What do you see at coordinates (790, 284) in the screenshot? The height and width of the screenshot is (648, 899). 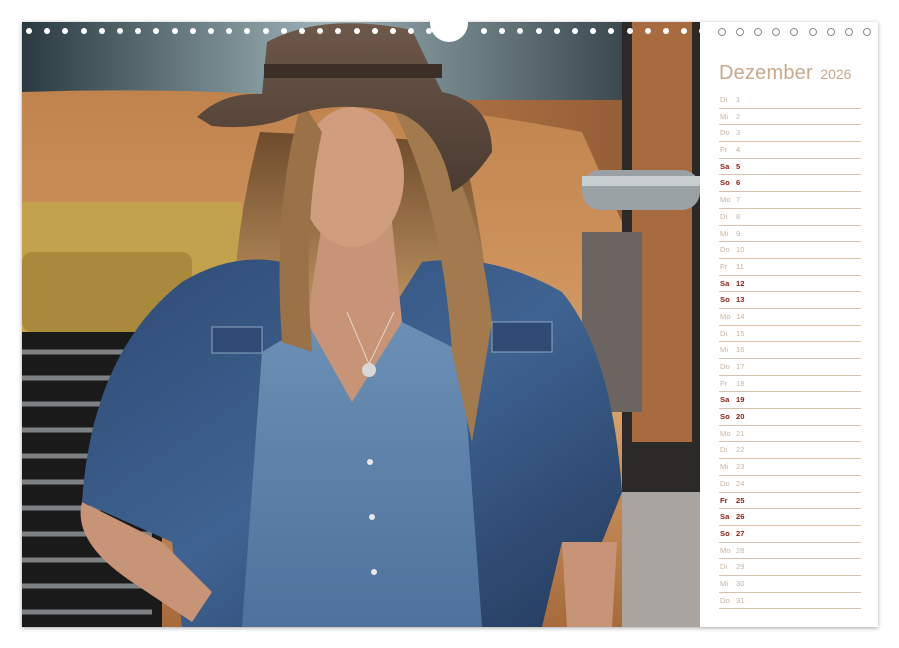 I see `day-row: Sa 12` at bounding box center [790, 284].